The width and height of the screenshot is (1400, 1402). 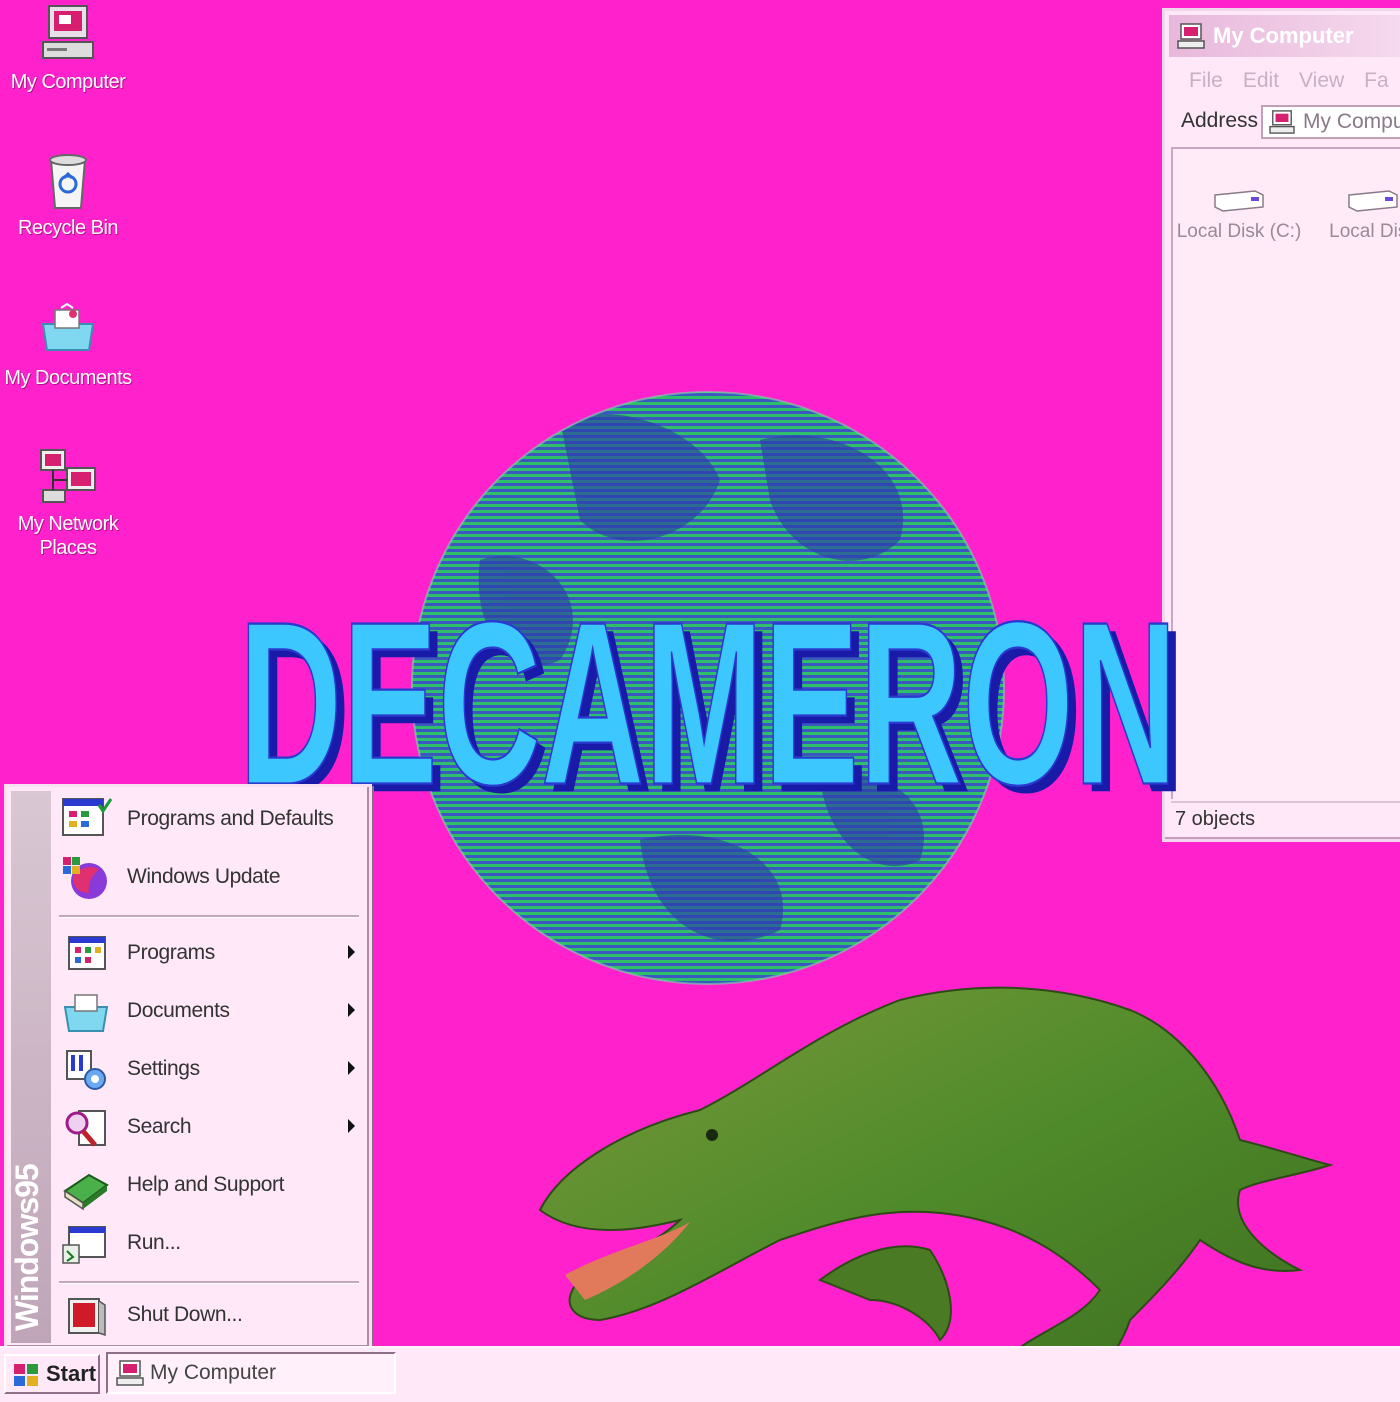 I want to click on menu-item-windows-update: Windows Update, so click(x=208, y=878).